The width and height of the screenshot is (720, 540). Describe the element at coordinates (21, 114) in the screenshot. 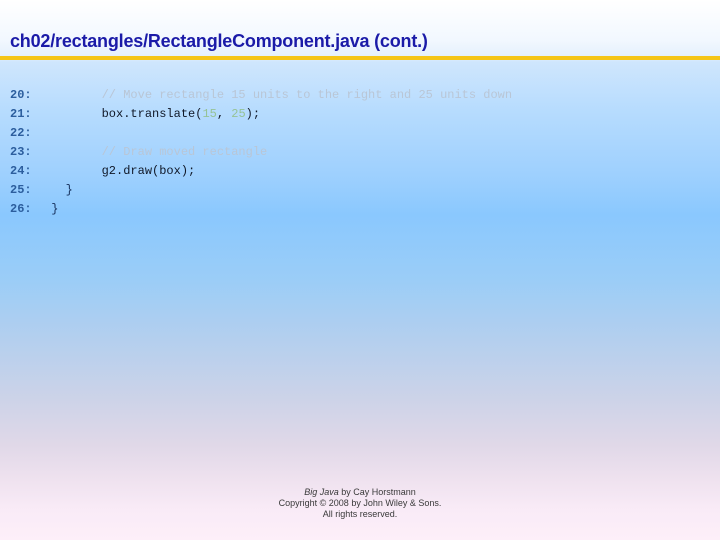

I see `code-line-number: 21:` at that location.